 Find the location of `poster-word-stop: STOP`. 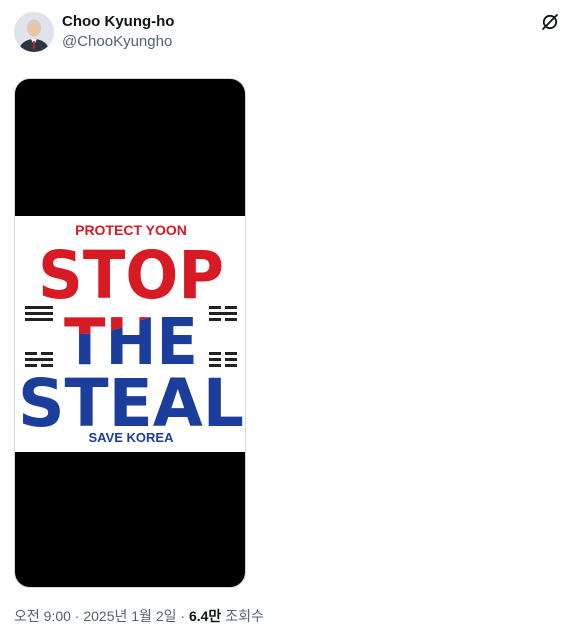

poster-word-stop: STOP is located at coordinates (131, 275).